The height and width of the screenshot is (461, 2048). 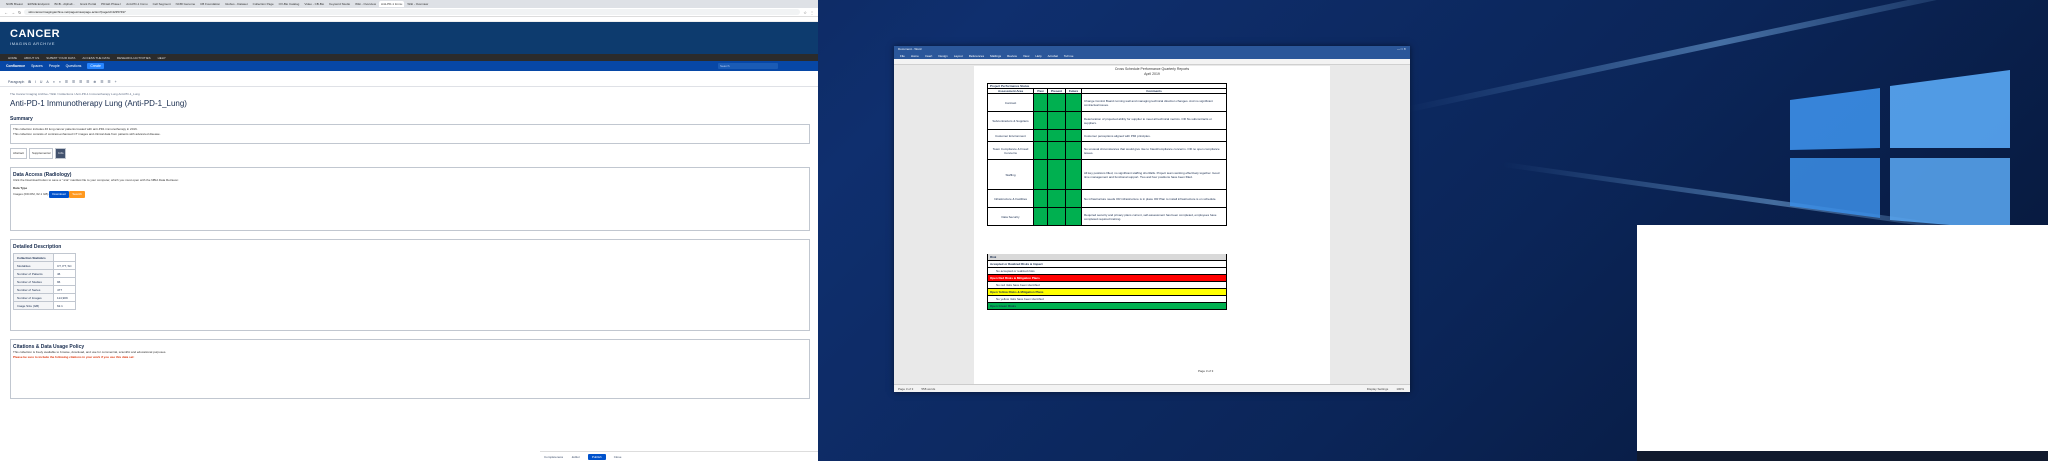 What do you see at coordinates (314, 4) in the screenshot?
I see `browser-tab: Video - CB-Bio` at bounding box center [314, 4].